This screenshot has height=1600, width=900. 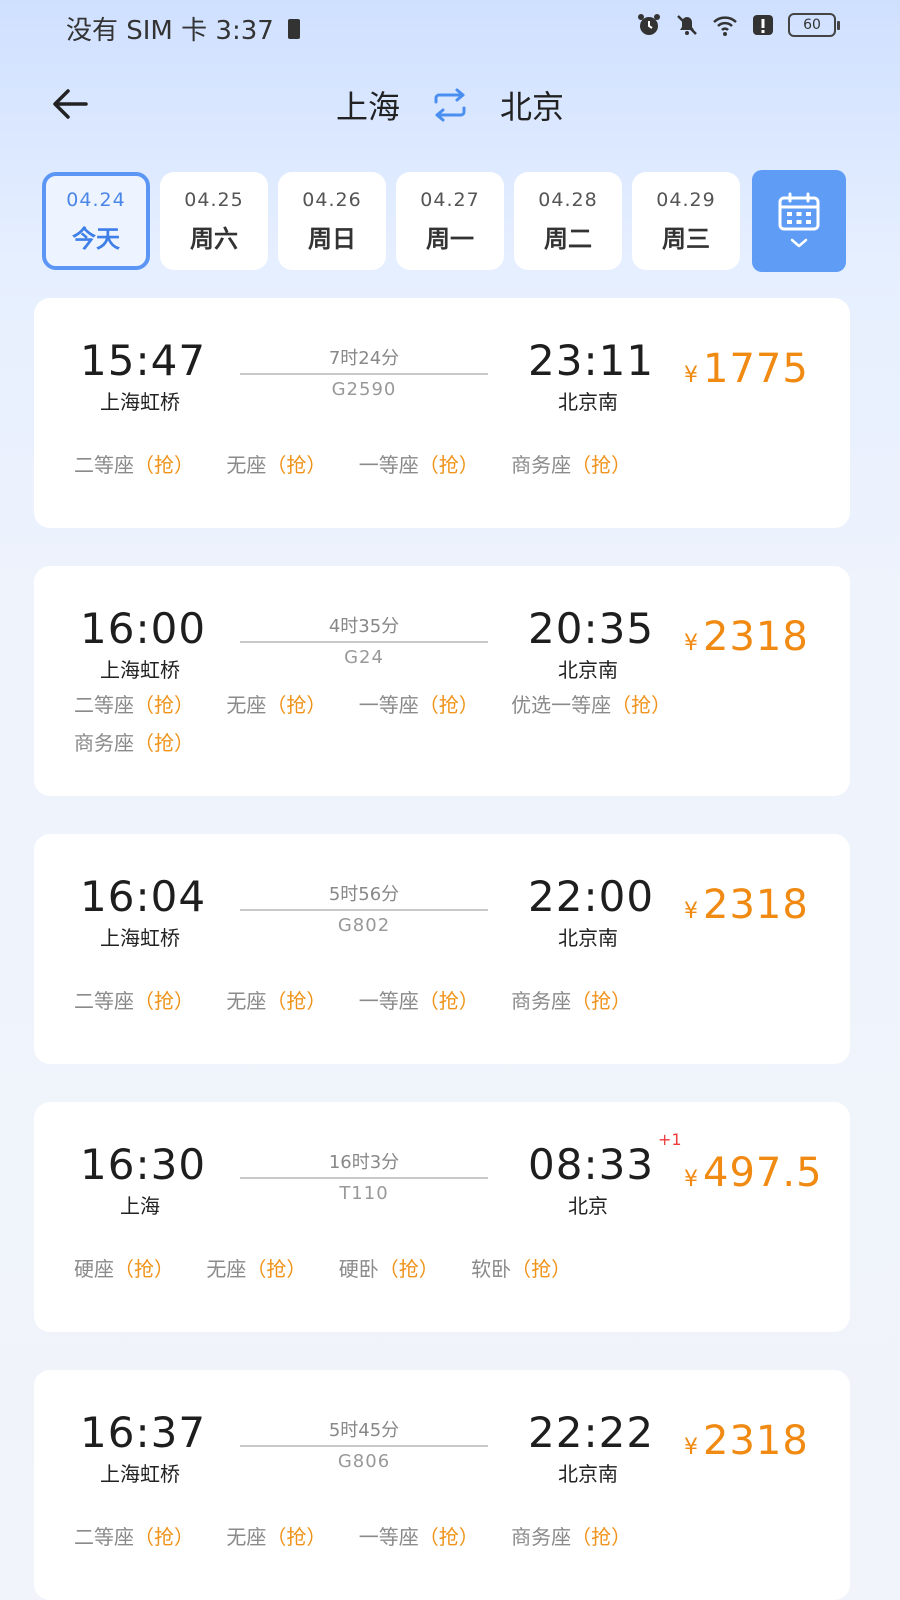 What do you see at coordinates (591, 360) in the screenshot?
I see `arrival-time: 23:11` at bounding box center [591, 360].